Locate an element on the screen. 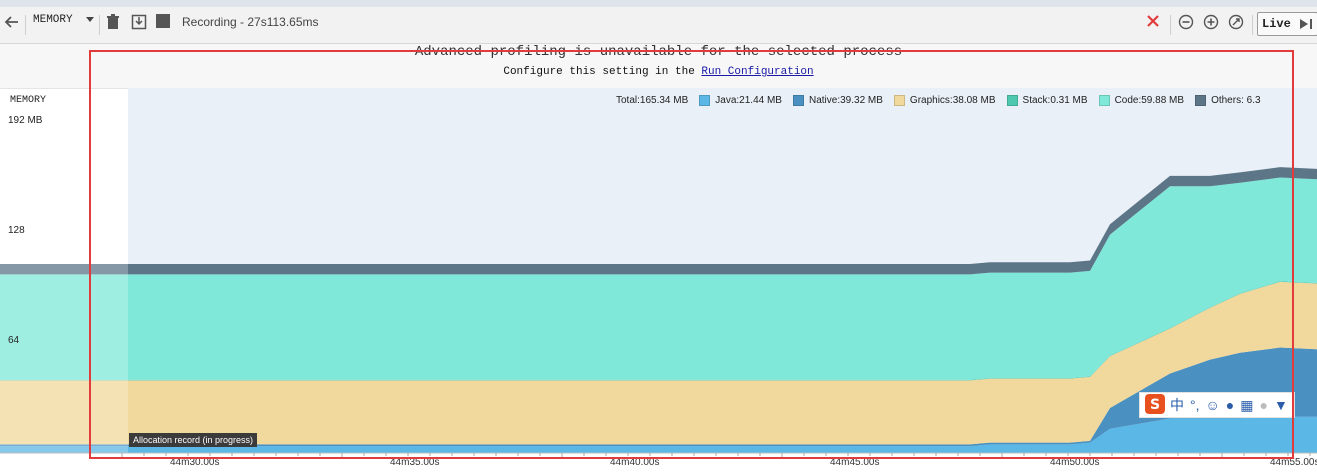 Image resolution: width=1317 pixels, height=473 pixels. arrow-left-icon is located at coordinates (12, 22).